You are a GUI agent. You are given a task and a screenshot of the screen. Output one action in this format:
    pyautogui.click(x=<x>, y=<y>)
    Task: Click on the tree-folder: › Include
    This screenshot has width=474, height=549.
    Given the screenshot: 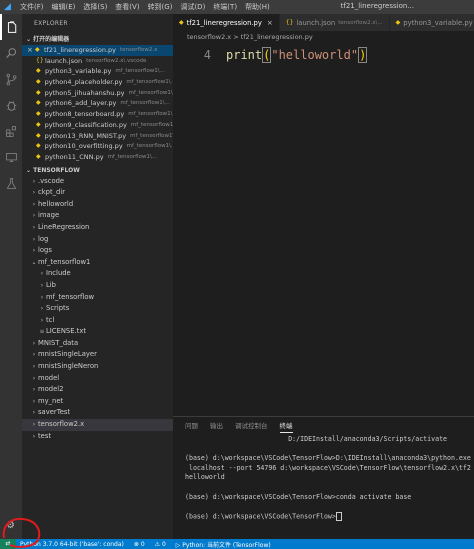 What is the action you would take?
    pyautogui.click(x=97, y=274)
    